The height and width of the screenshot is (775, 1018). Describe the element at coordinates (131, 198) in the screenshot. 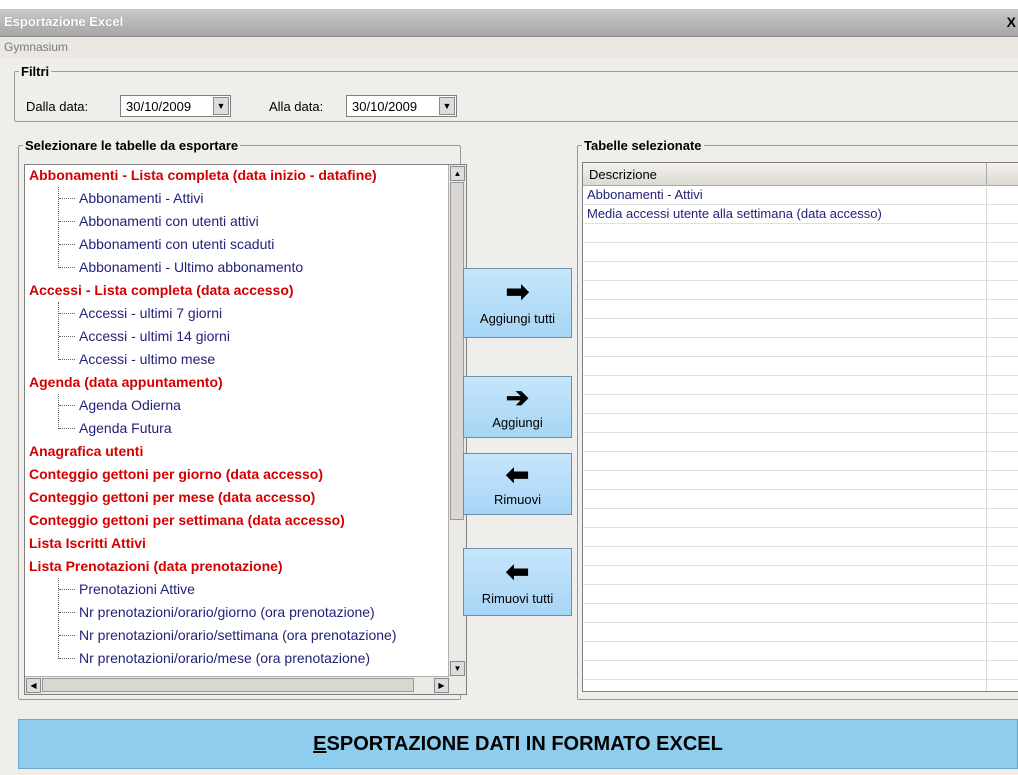

I see `tree-child-item: Abbonamenti - Attivi` at that location.